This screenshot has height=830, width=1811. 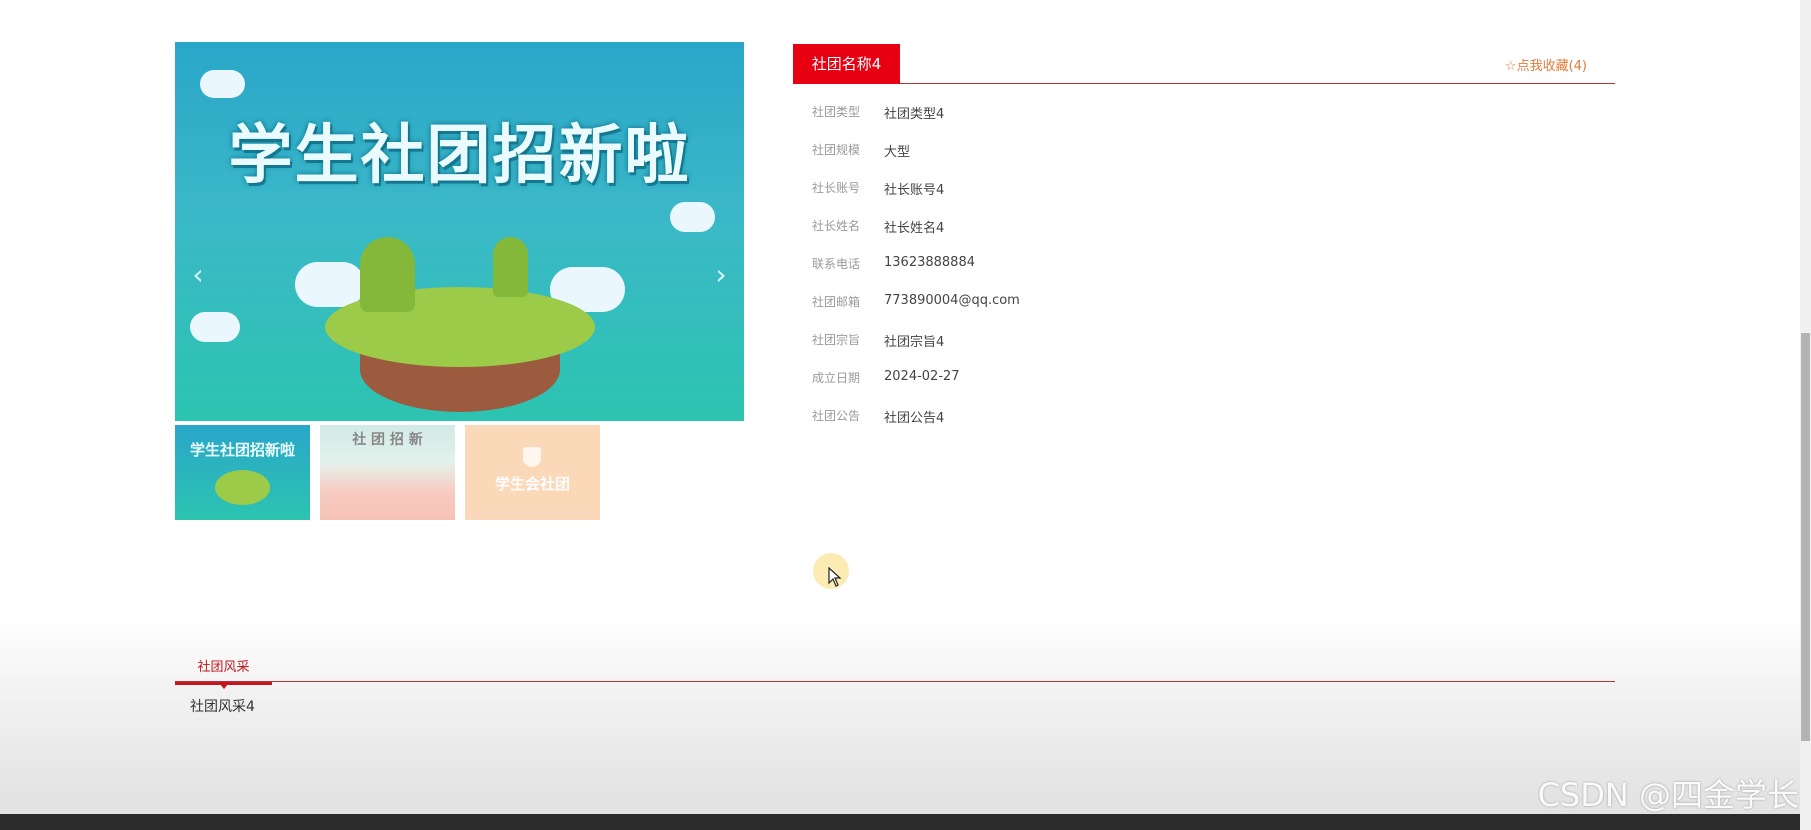 I want to click on thumbnail-text: 社 团 招 新, so click(x=387, y=440).